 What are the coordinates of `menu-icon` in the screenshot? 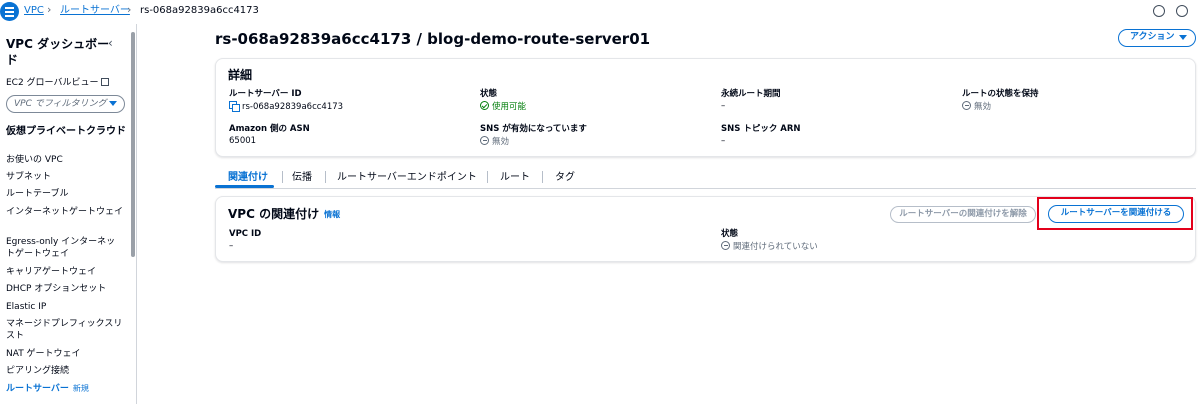 It's located at (9, 11).